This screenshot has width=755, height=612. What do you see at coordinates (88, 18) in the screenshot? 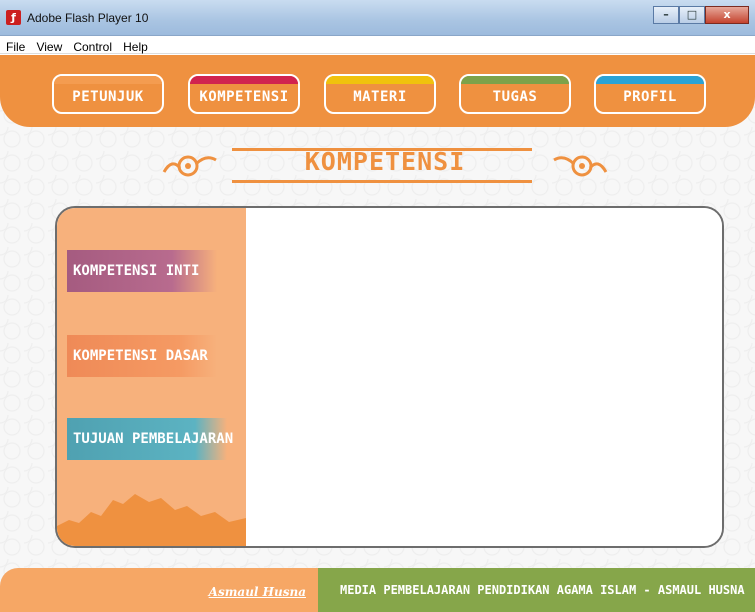
I see `window-title: Adobe Flash Player 10` at bounding box center [88, 18].